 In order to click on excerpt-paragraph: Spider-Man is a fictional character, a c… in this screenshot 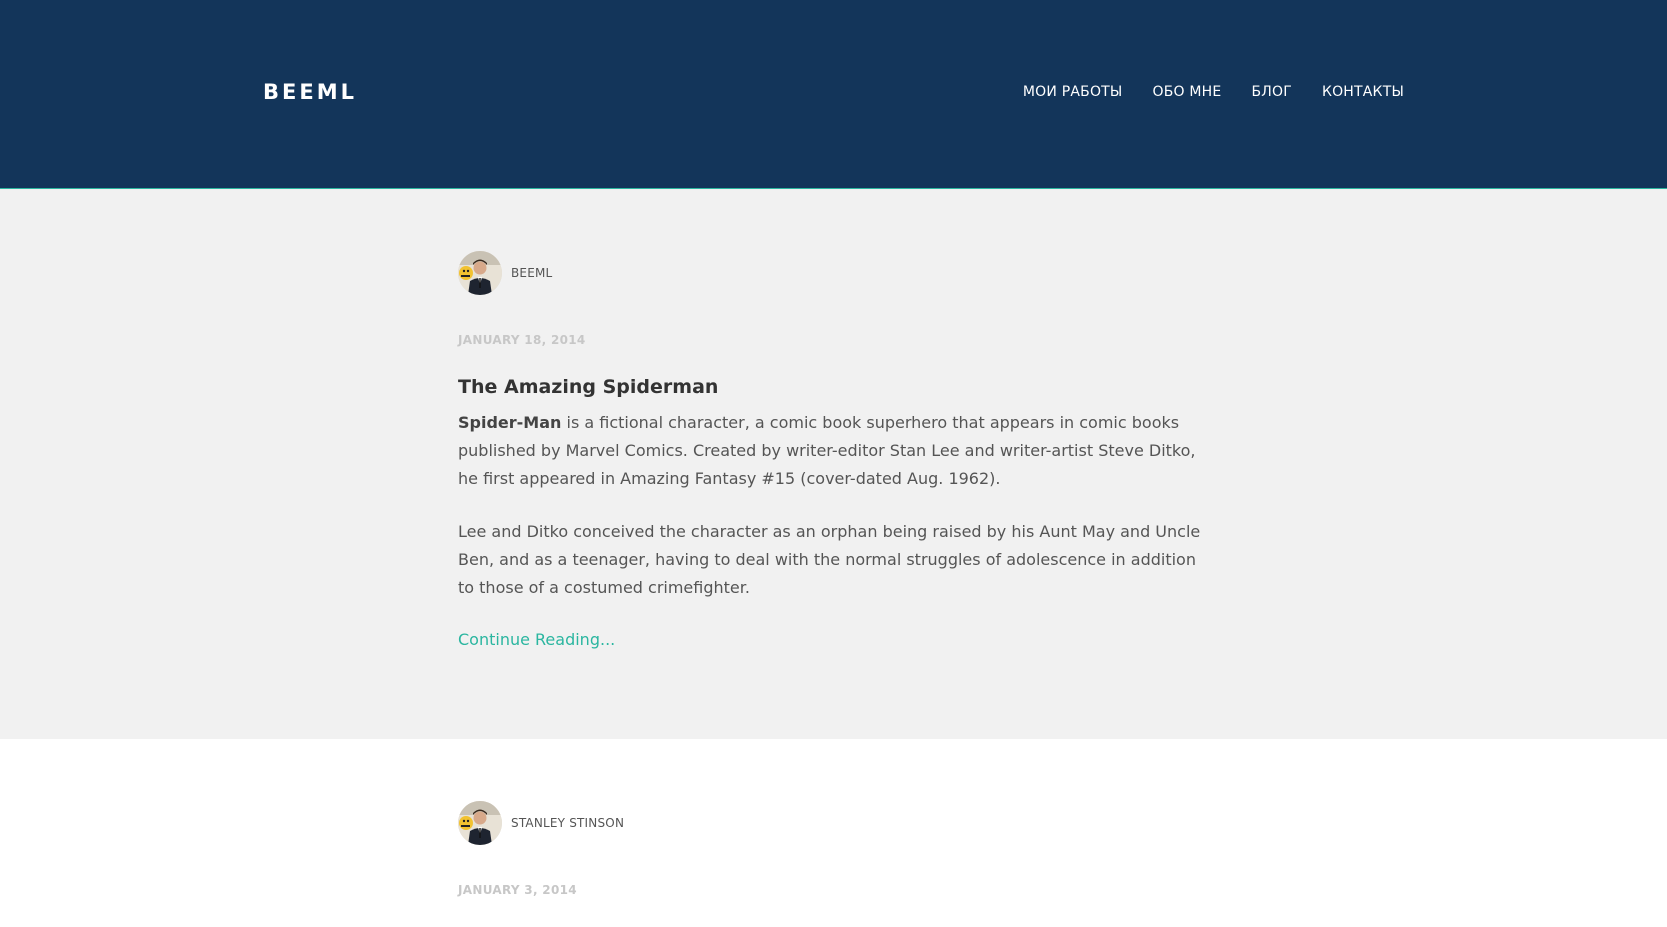, I will do `click(833, 451)`.